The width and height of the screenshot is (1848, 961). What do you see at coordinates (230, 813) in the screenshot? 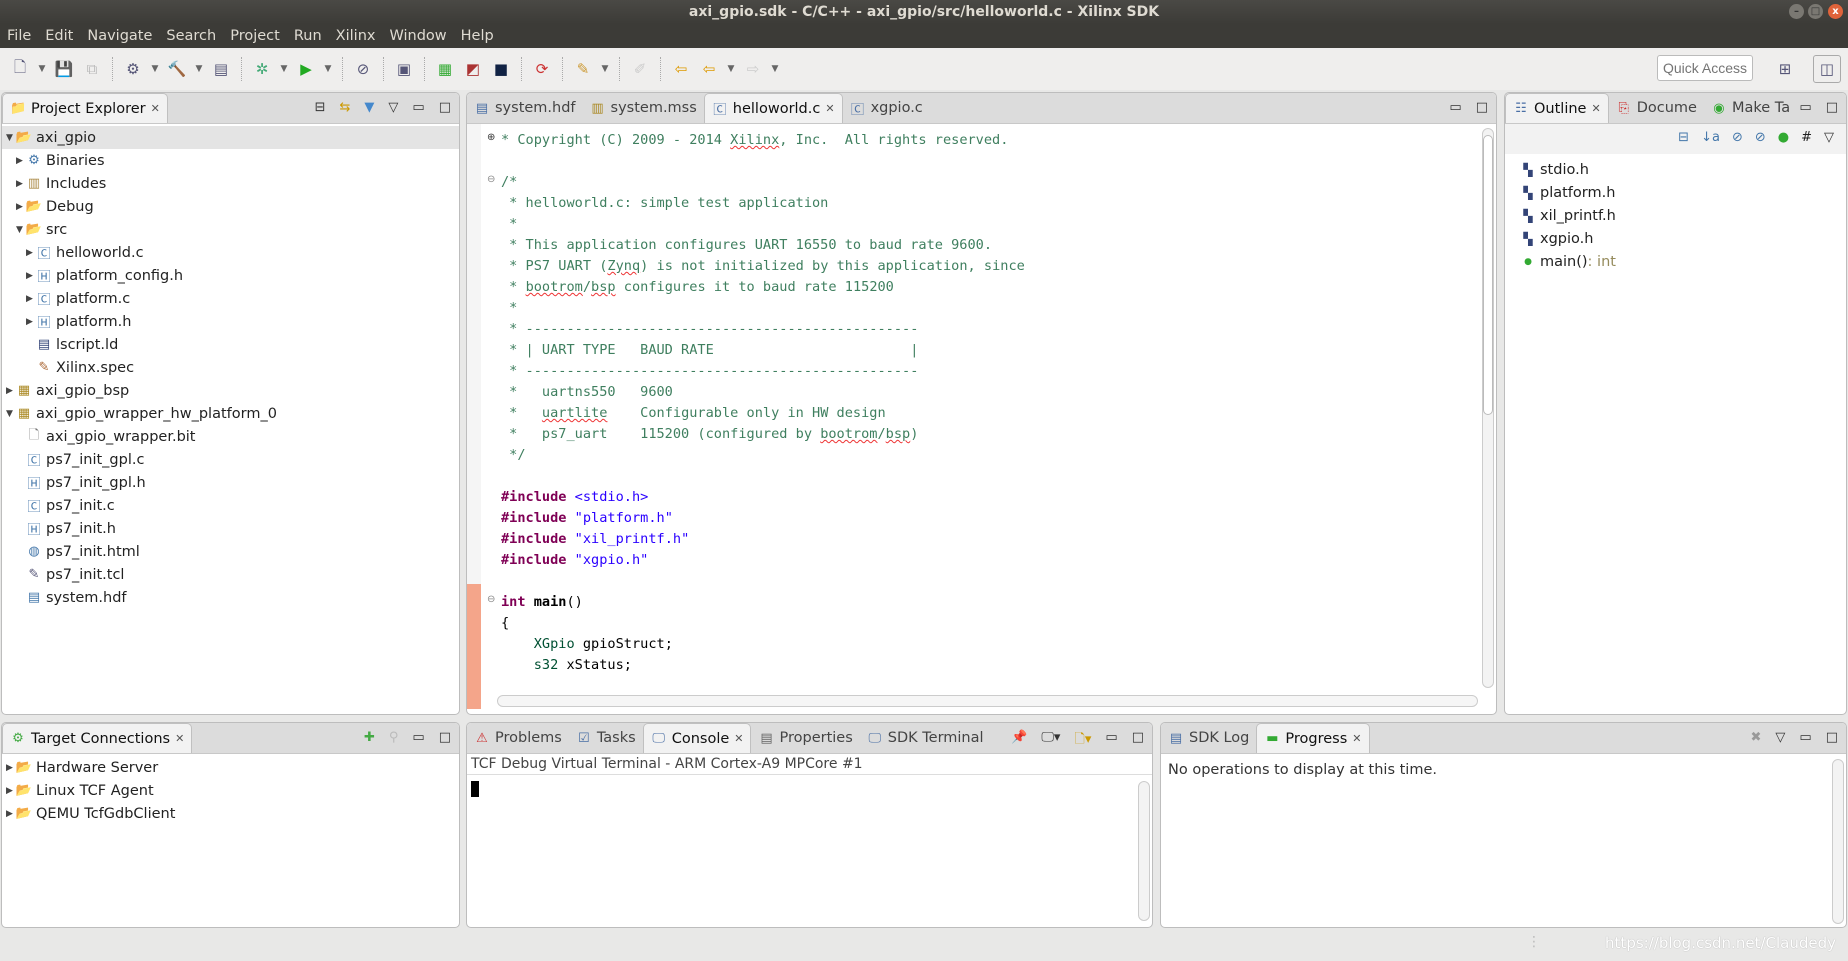
I see `connection-item: ▶ 📂 QEMU TcfGdbClient` at bounding box center [230, 813].